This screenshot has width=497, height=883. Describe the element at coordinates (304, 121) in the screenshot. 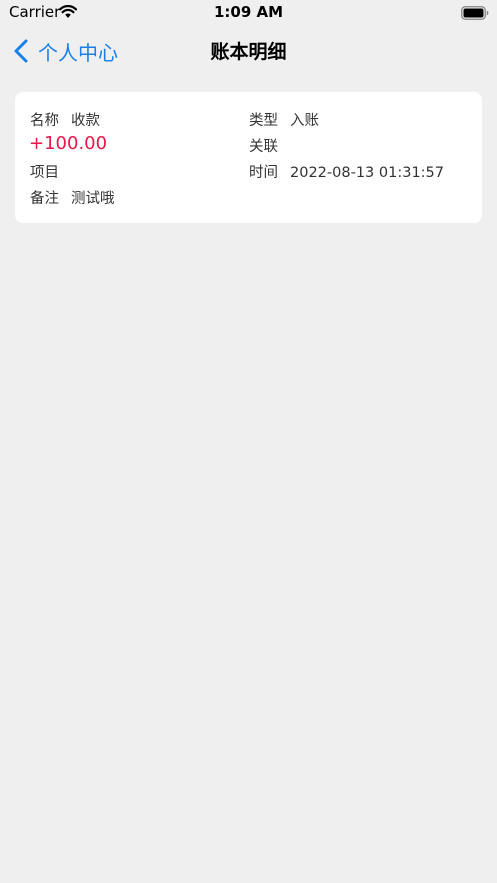

I see `type-value: 入账` at that location.